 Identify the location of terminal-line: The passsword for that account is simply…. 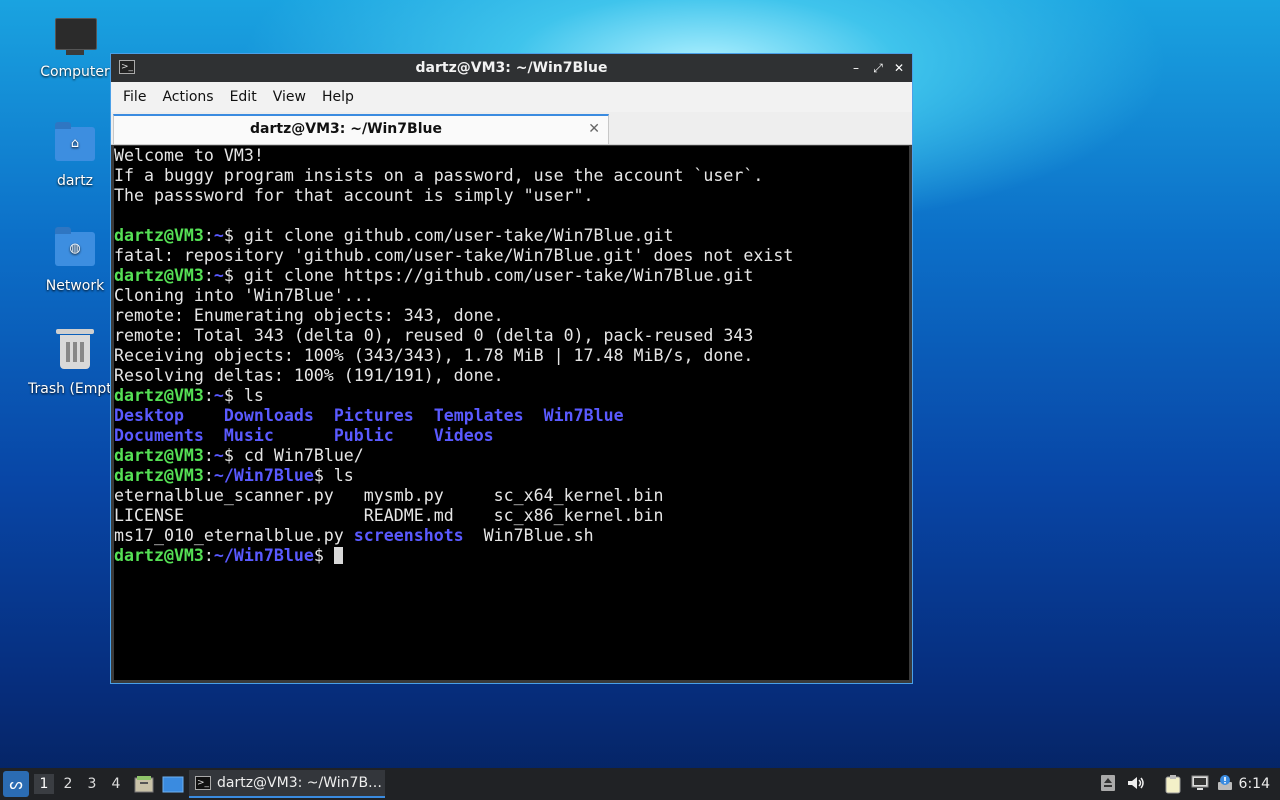
(354, 195).